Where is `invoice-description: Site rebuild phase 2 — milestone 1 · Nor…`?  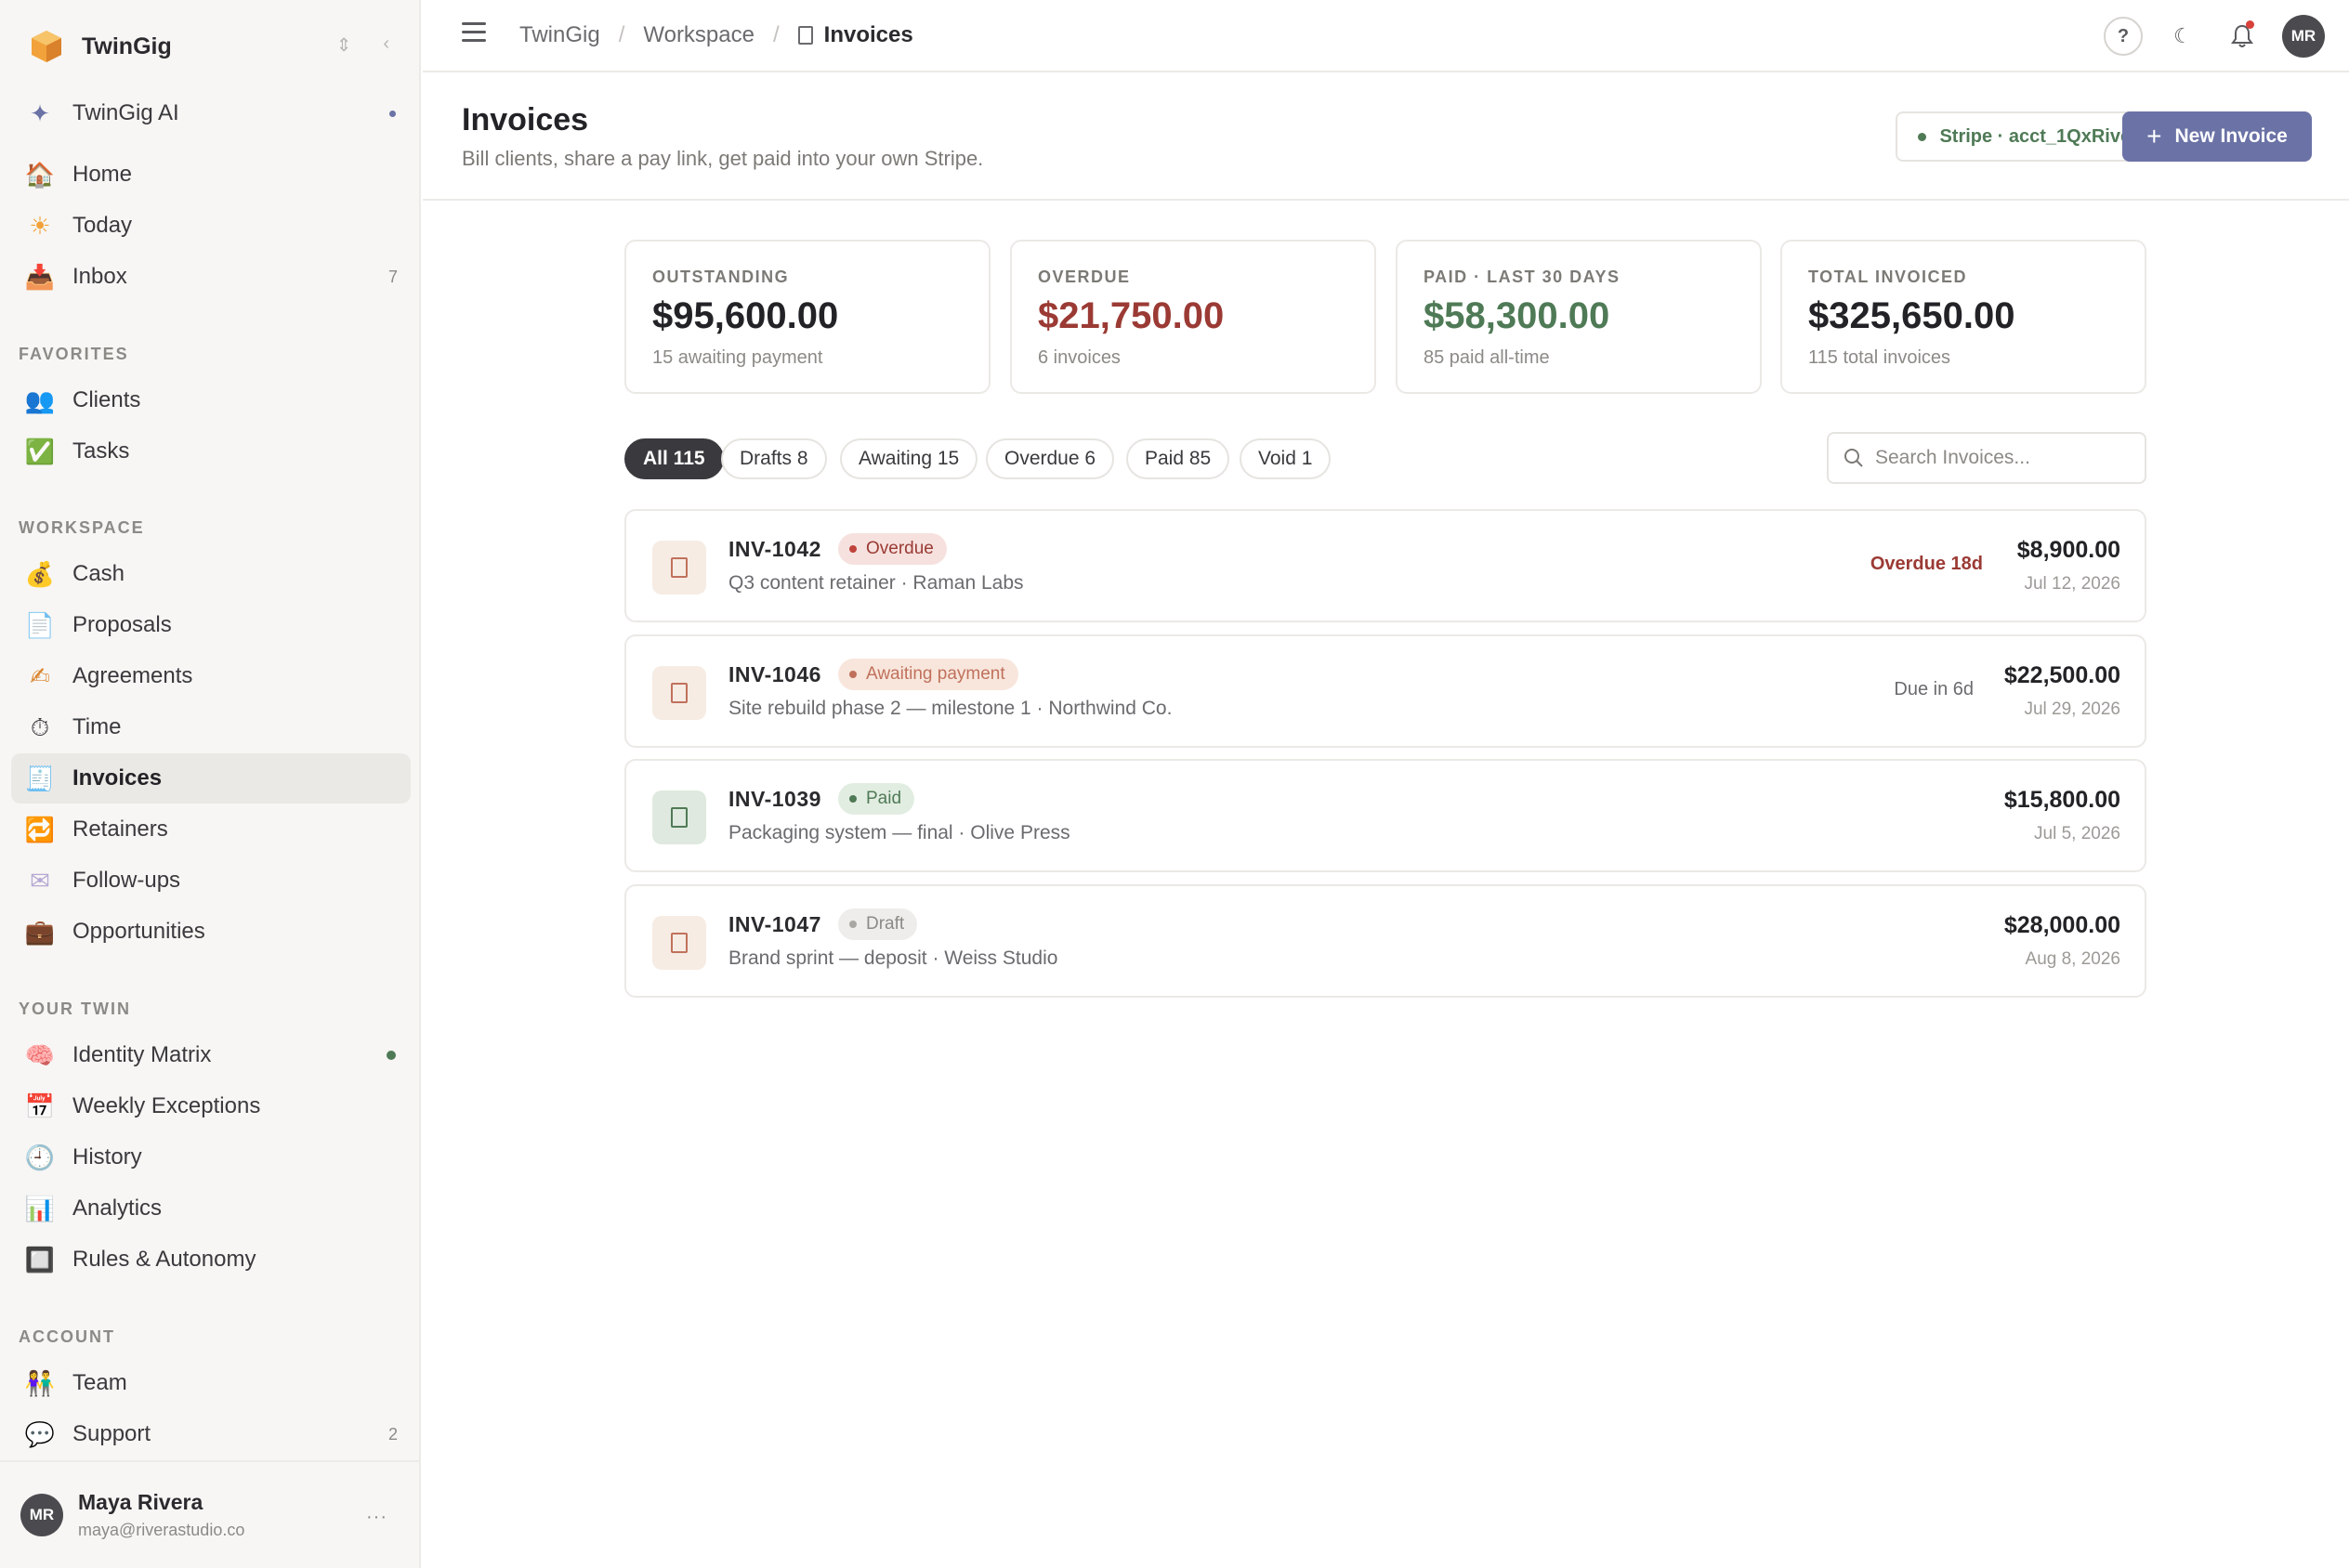 invoice-description: Site rebuild phase 2 — milestone 1 · Nor… is located at coordinates (950, 708).